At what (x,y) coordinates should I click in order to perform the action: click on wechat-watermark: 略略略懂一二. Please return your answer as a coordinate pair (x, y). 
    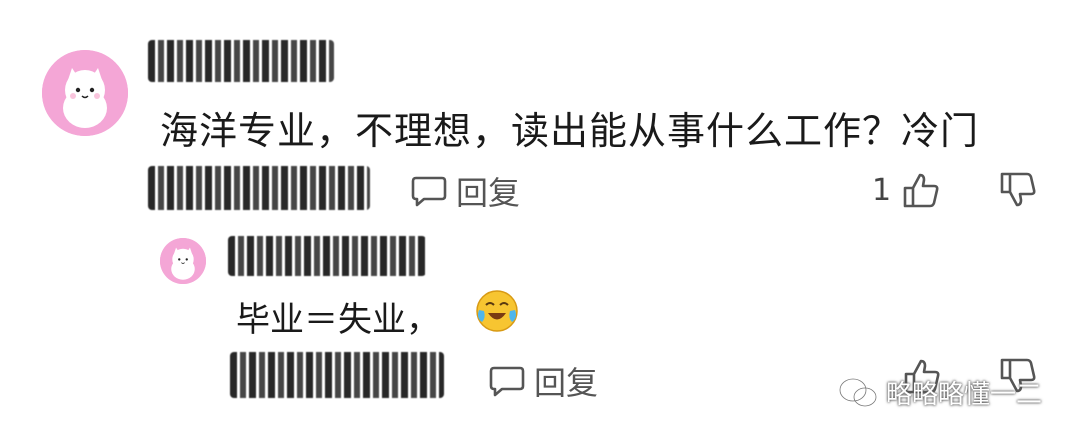
    Looking at the image, I should click on (940, 392).